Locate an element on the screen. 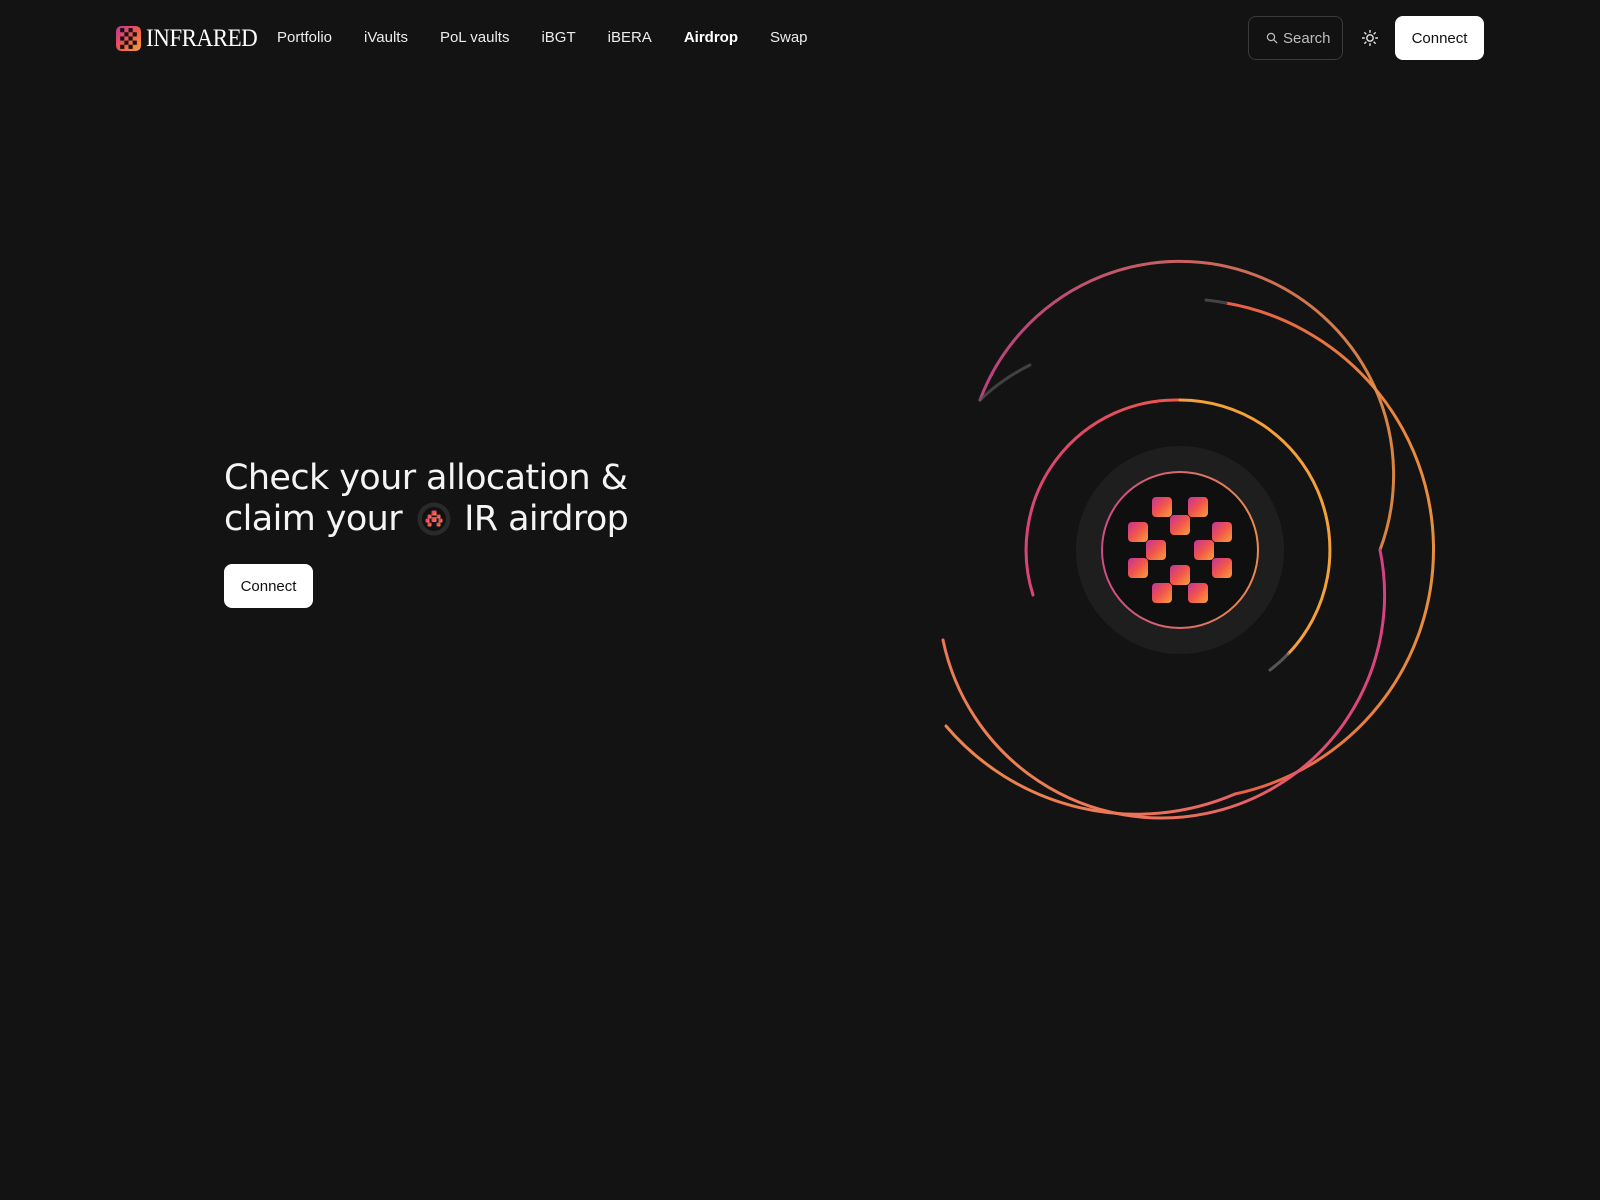 The width and height of the screenshot is (1600, 1200). airdrop-rings-illustration is located at coordinates (1188, 539).